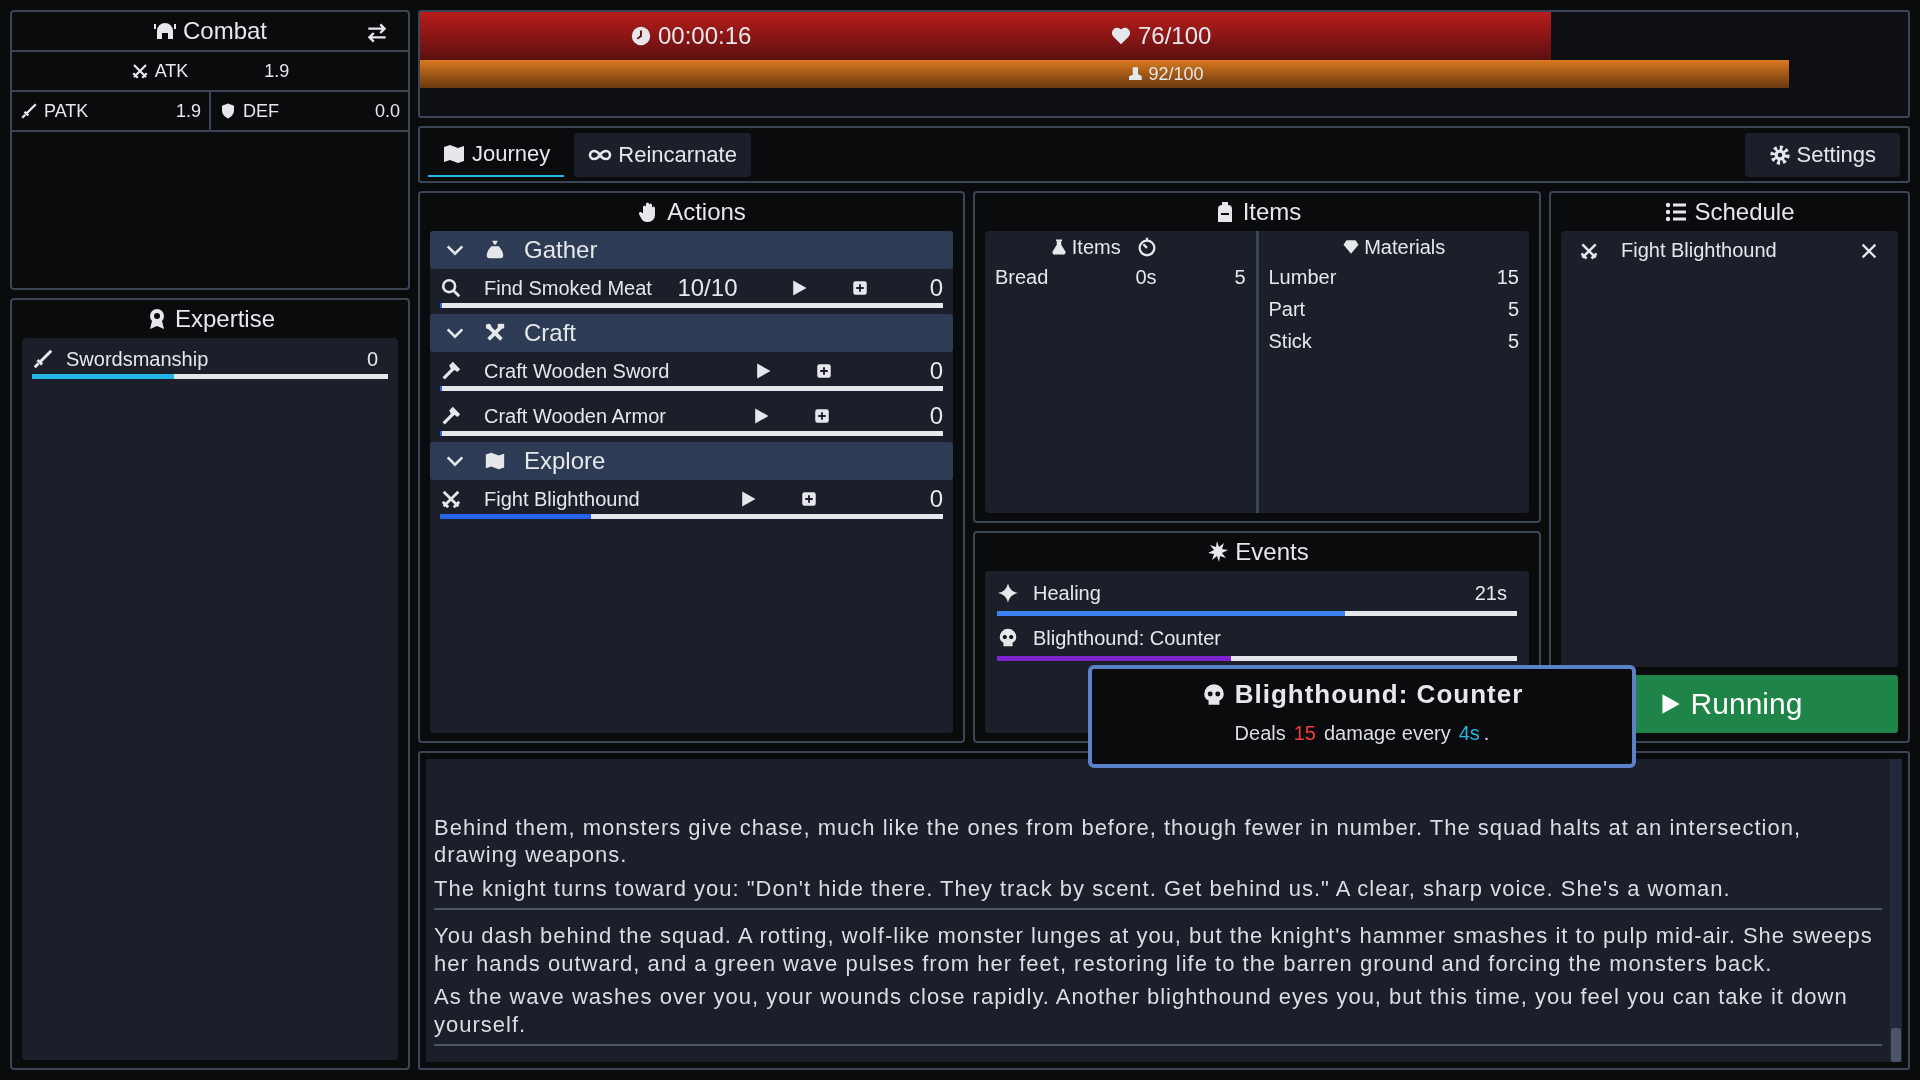  Describe the element at coordinates (1290, 341) in the screenshot. I see `material-name: Stick` at that location.